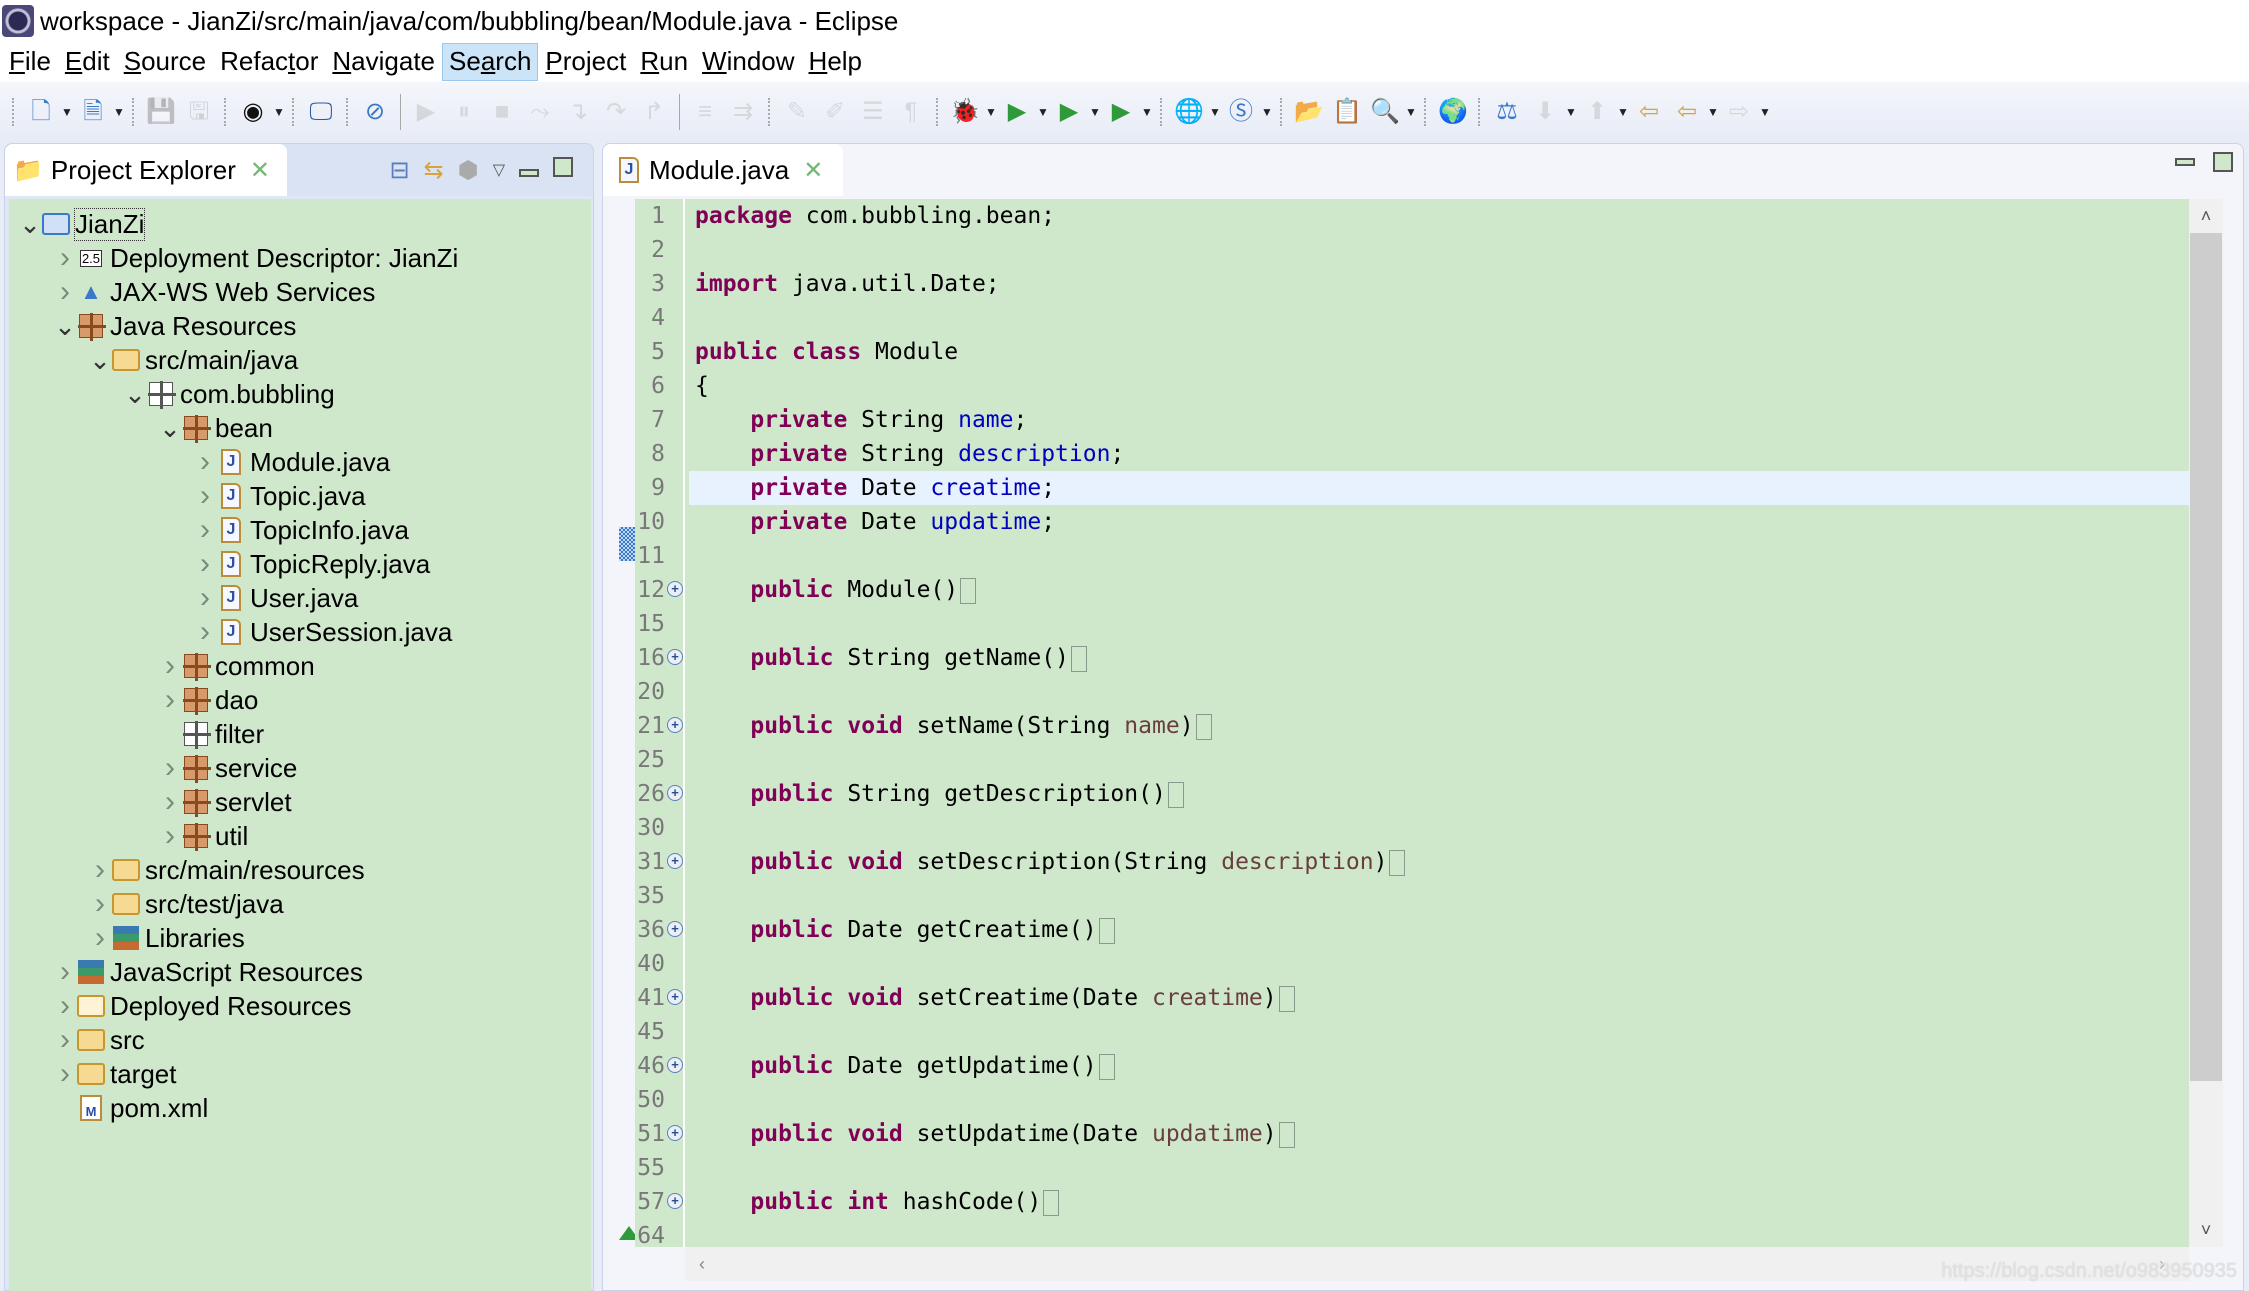  What do you see at coordinates (705, 112) in the screenshot?
I see `drop-to-frame-icon: ≡` at bounding box center [705, 112].